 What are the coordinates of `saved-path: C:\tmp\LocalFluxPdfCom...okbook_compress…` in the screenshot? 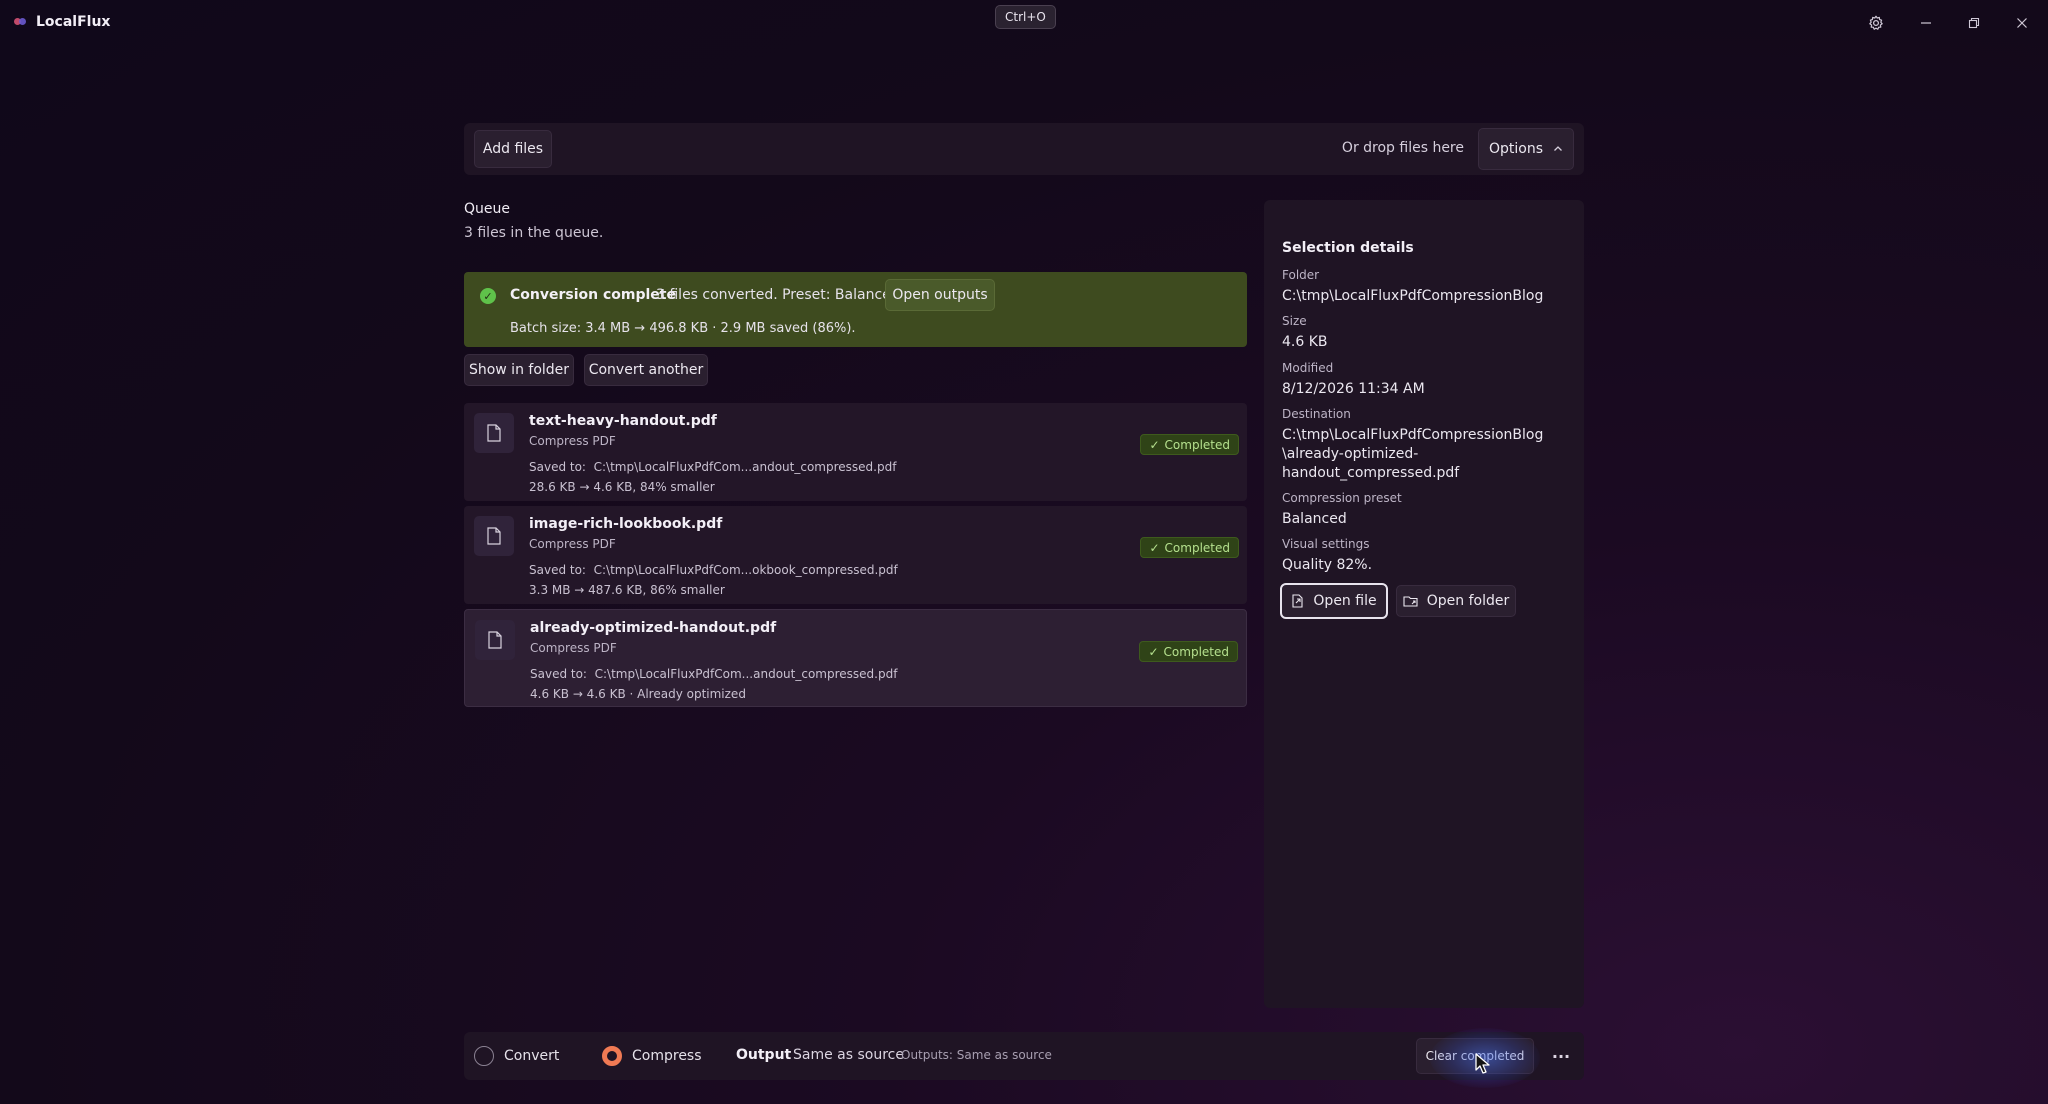 It's located at (745, 570).